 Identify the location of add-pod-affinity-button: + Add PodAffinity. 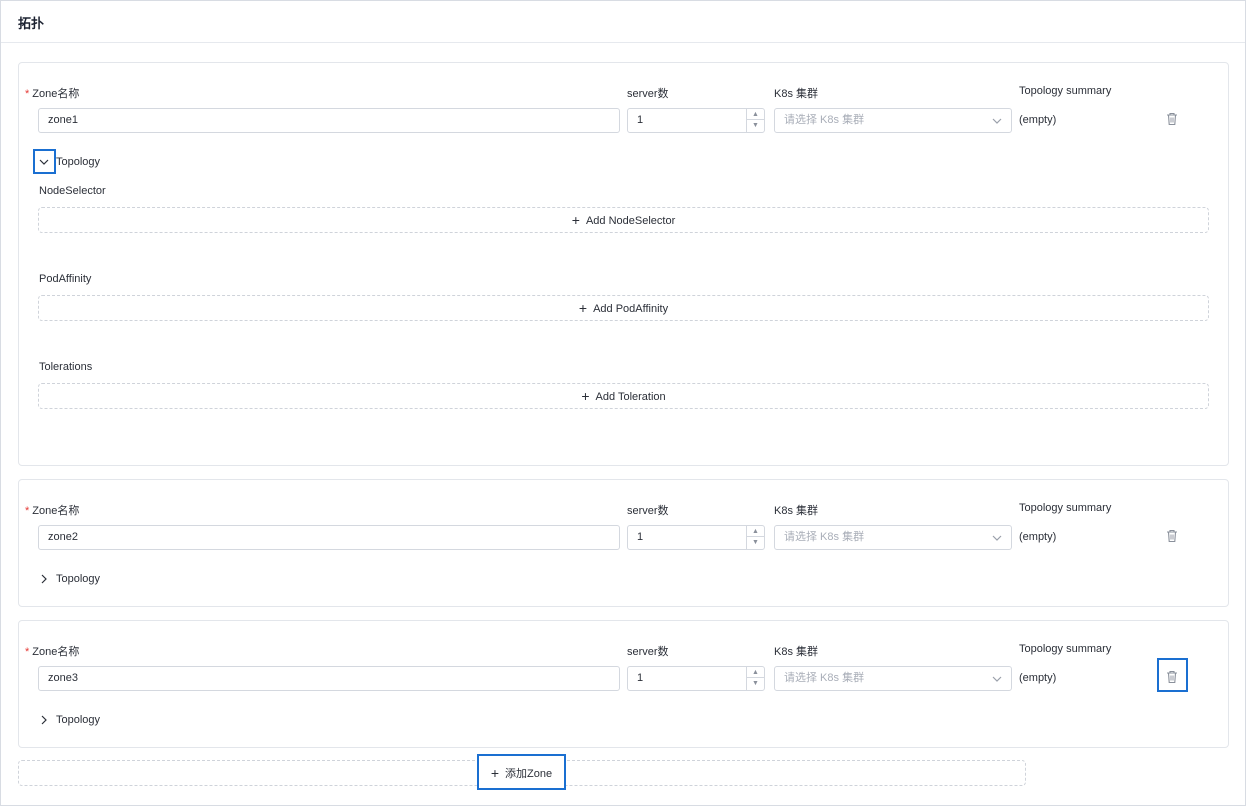
(623, 308).